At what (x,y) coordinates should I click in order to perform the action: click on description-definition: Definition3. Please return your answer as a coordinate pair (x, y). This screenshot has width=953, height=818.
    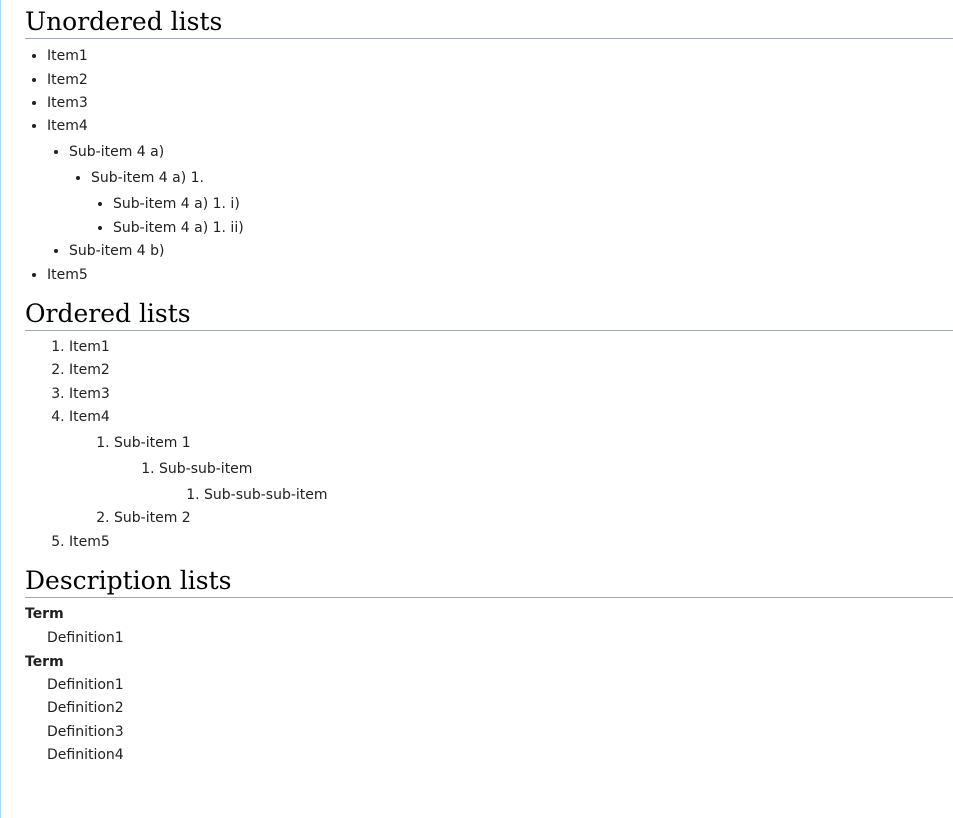
    Looking at the image, I should click on (85, 731).